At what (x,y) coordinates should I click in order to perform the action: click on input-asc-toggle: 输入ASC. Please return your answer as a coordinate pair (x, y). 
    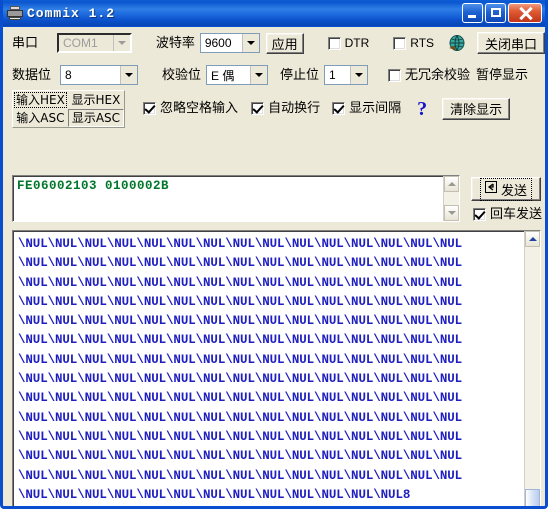
    Looking at the image, I should click on (40, 118).